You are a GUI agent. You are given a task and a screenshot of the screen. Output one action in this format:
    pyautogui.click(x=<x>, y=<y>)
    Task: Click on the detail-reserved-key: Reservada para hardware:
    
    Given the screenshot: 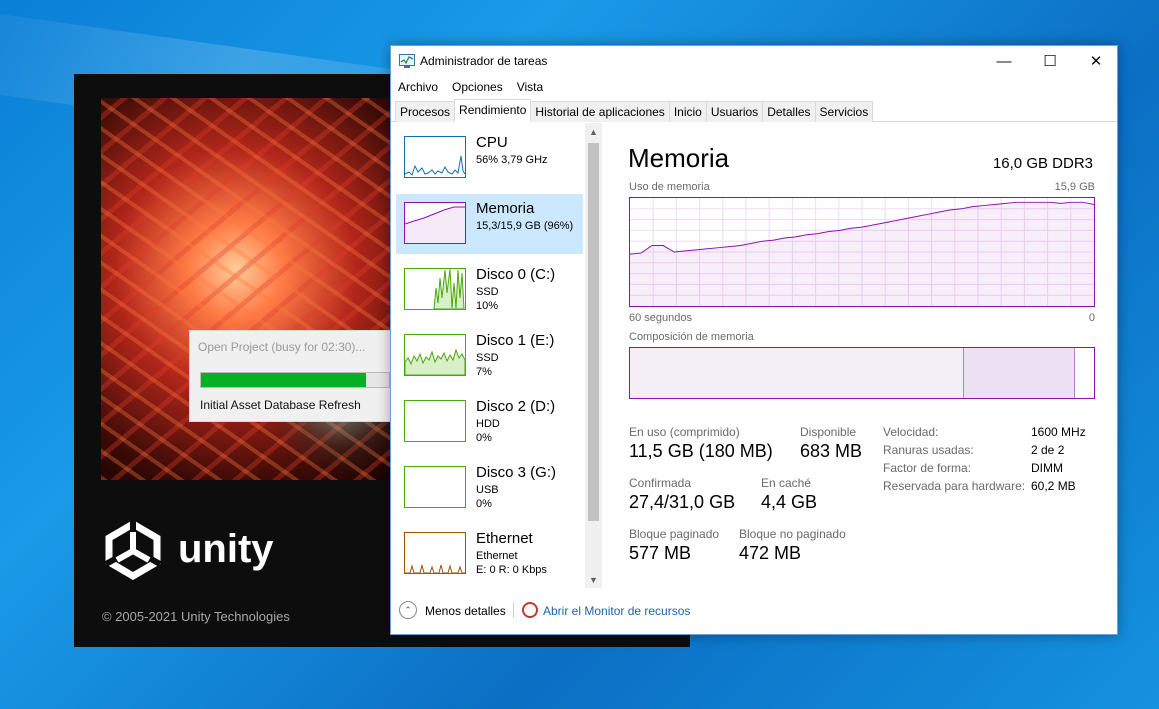 What is the action you would take?
    pyautogui.click(x=954, y=486)
    